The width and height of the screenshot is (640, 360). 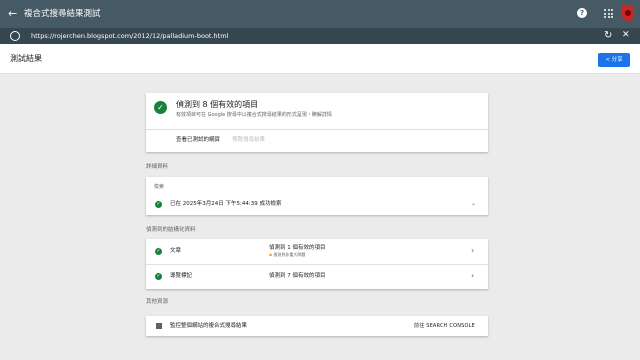 I want to click on page-title: 測試結果, so click(x=26, y=58).